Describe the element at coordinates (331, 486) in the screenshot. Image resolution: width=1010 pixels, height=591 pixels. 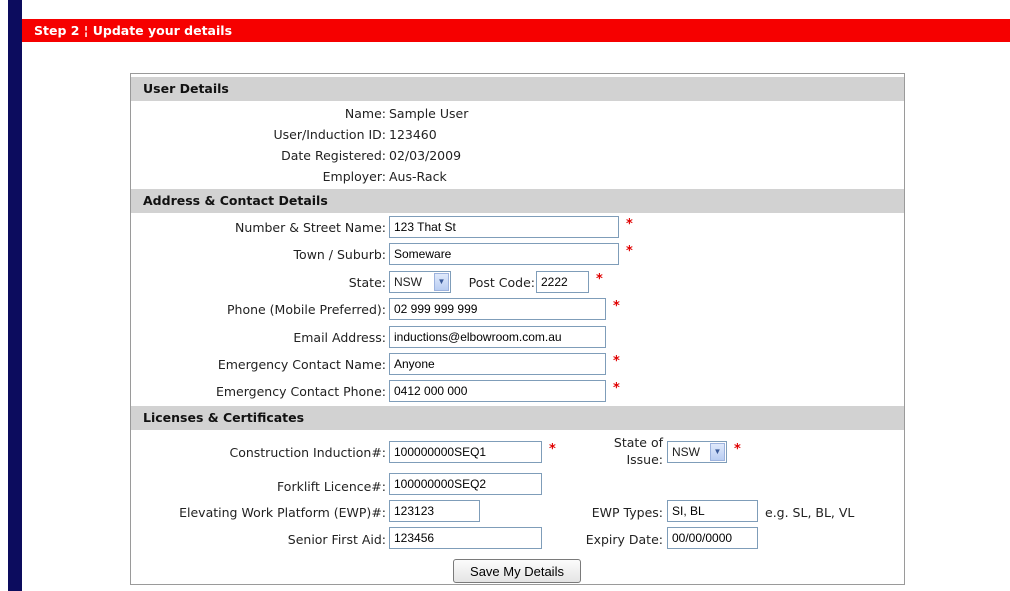
I see `forklift-licence-label: Forklift Licence#:` at that location.